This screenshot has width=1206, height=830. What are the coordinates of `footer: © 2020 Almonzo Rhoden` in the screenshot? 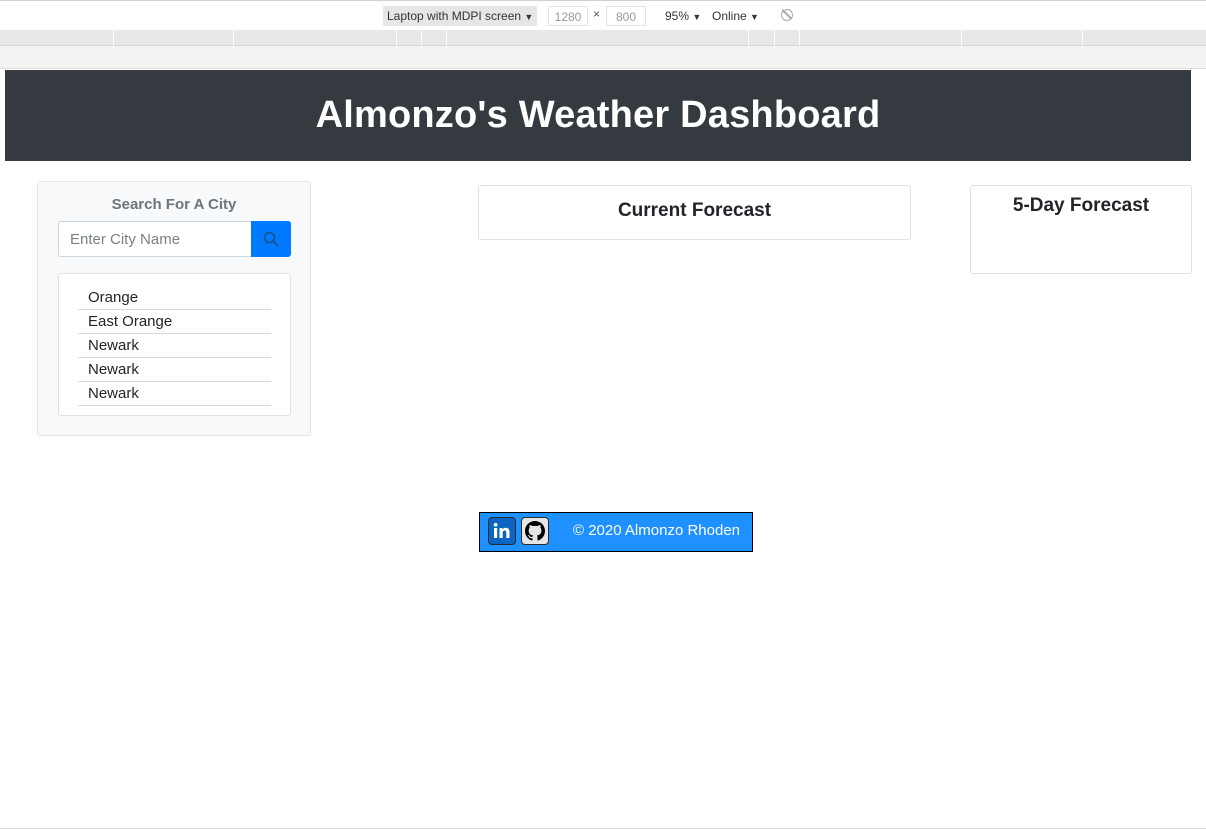 It's located at (616, 532).